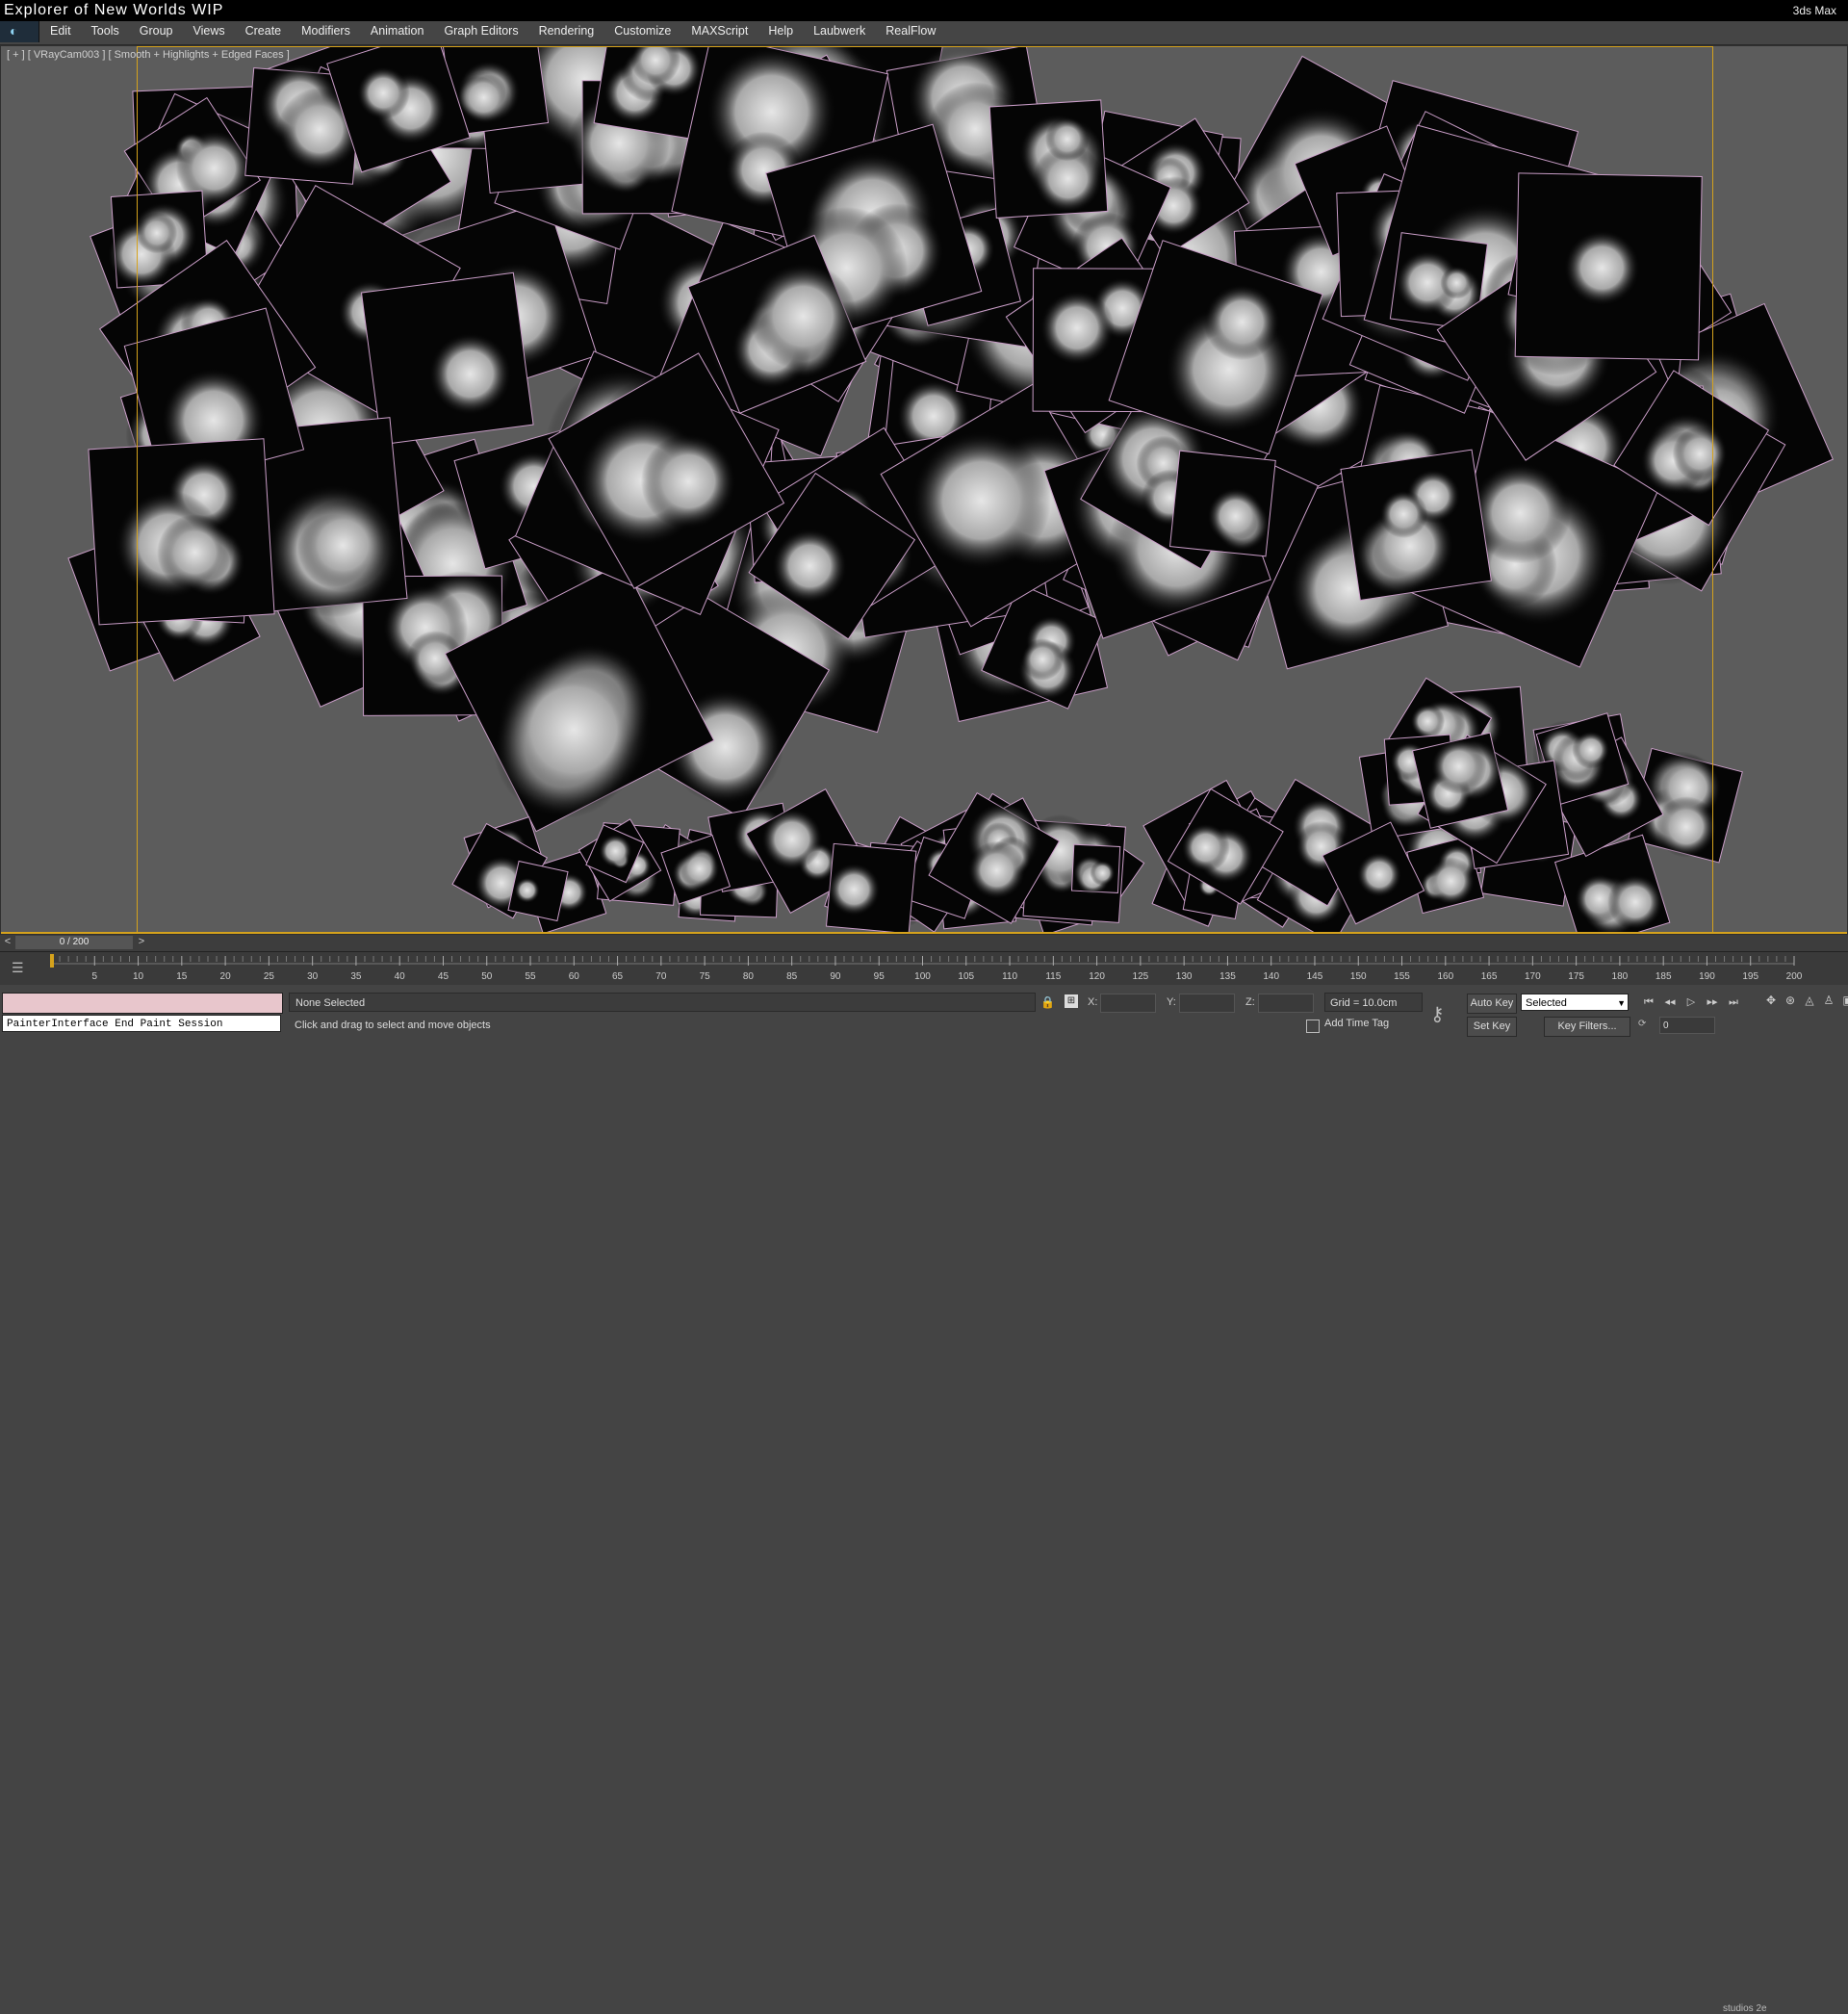 The width and height of the screenshot is (1848, 2014). What do you see at coordinates (1141, 976) in the screenshot?
I see `timeline-tick-label: 125` at bounding box center [1141, 976].